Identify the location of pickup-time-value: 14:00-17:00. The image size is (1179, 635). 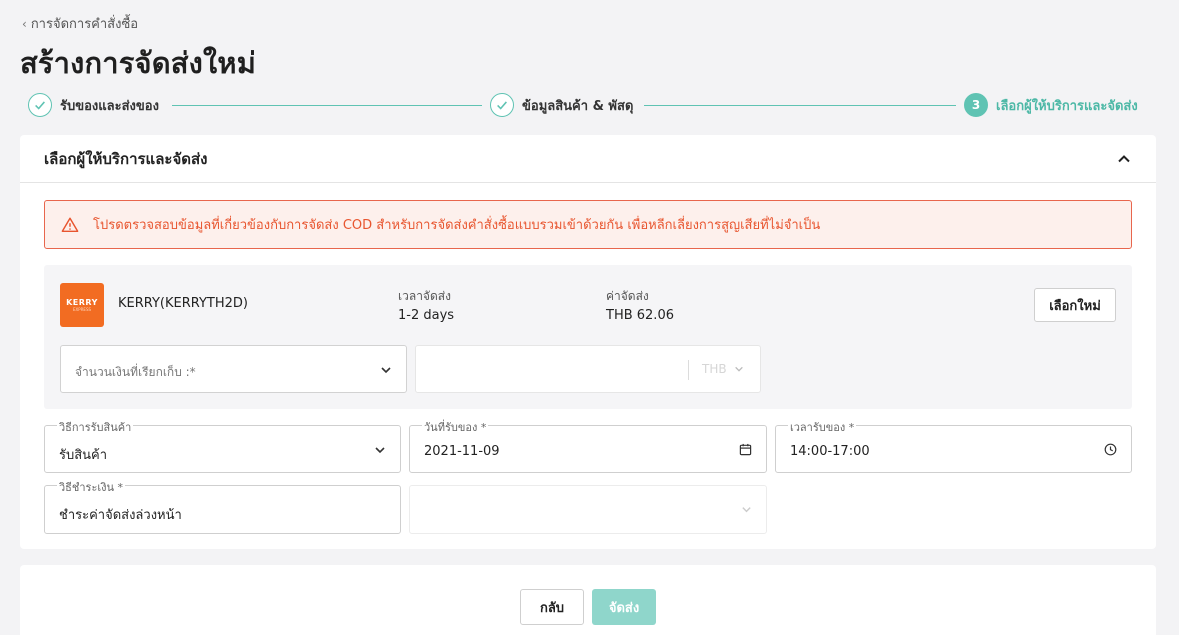
(830, 451).